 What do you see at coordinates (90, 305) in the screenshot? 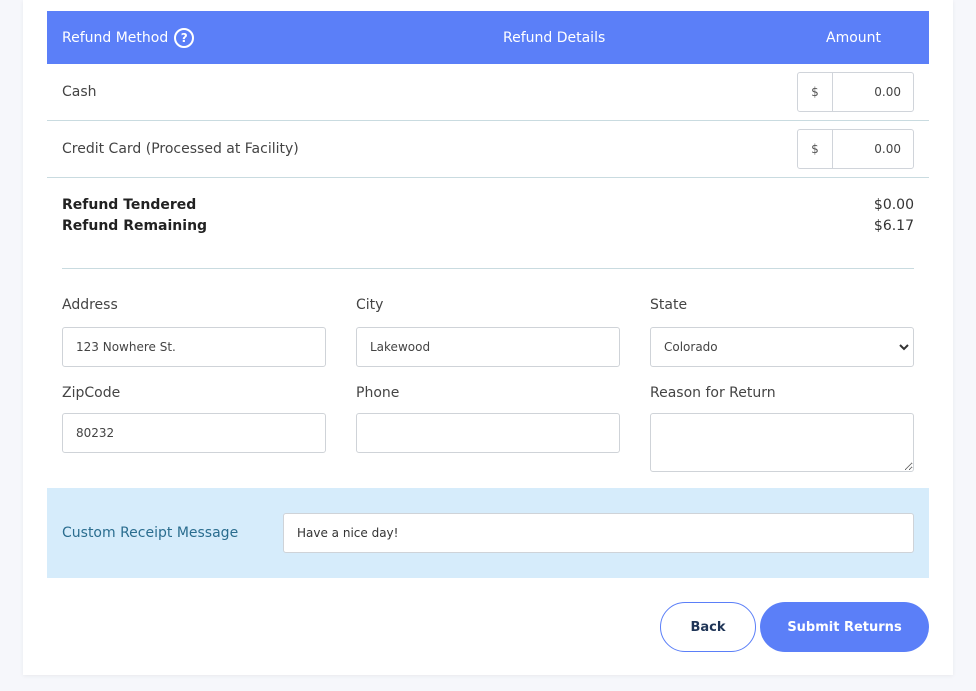
I see `address-label: Address` at bounding box center [90, 305].